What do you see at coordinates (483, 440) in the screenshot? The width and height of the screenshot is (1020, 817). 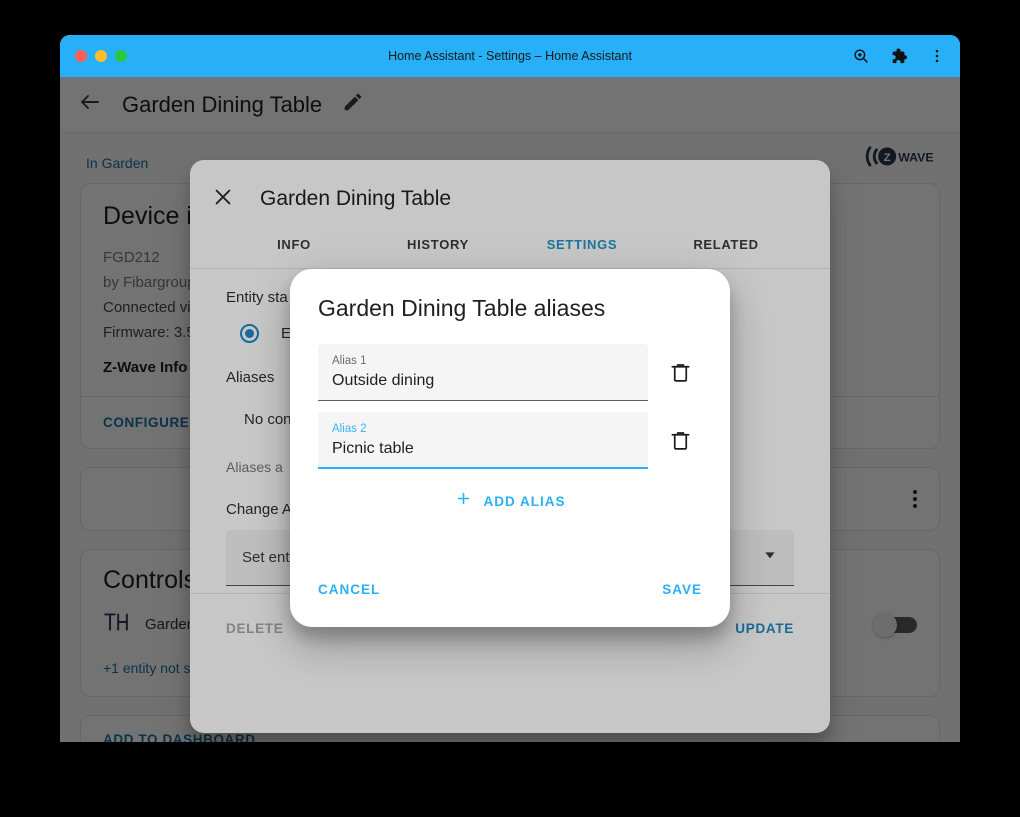 I see `alias-input-2: Alias 2 Picnic table` at bounding box center [483, 440].